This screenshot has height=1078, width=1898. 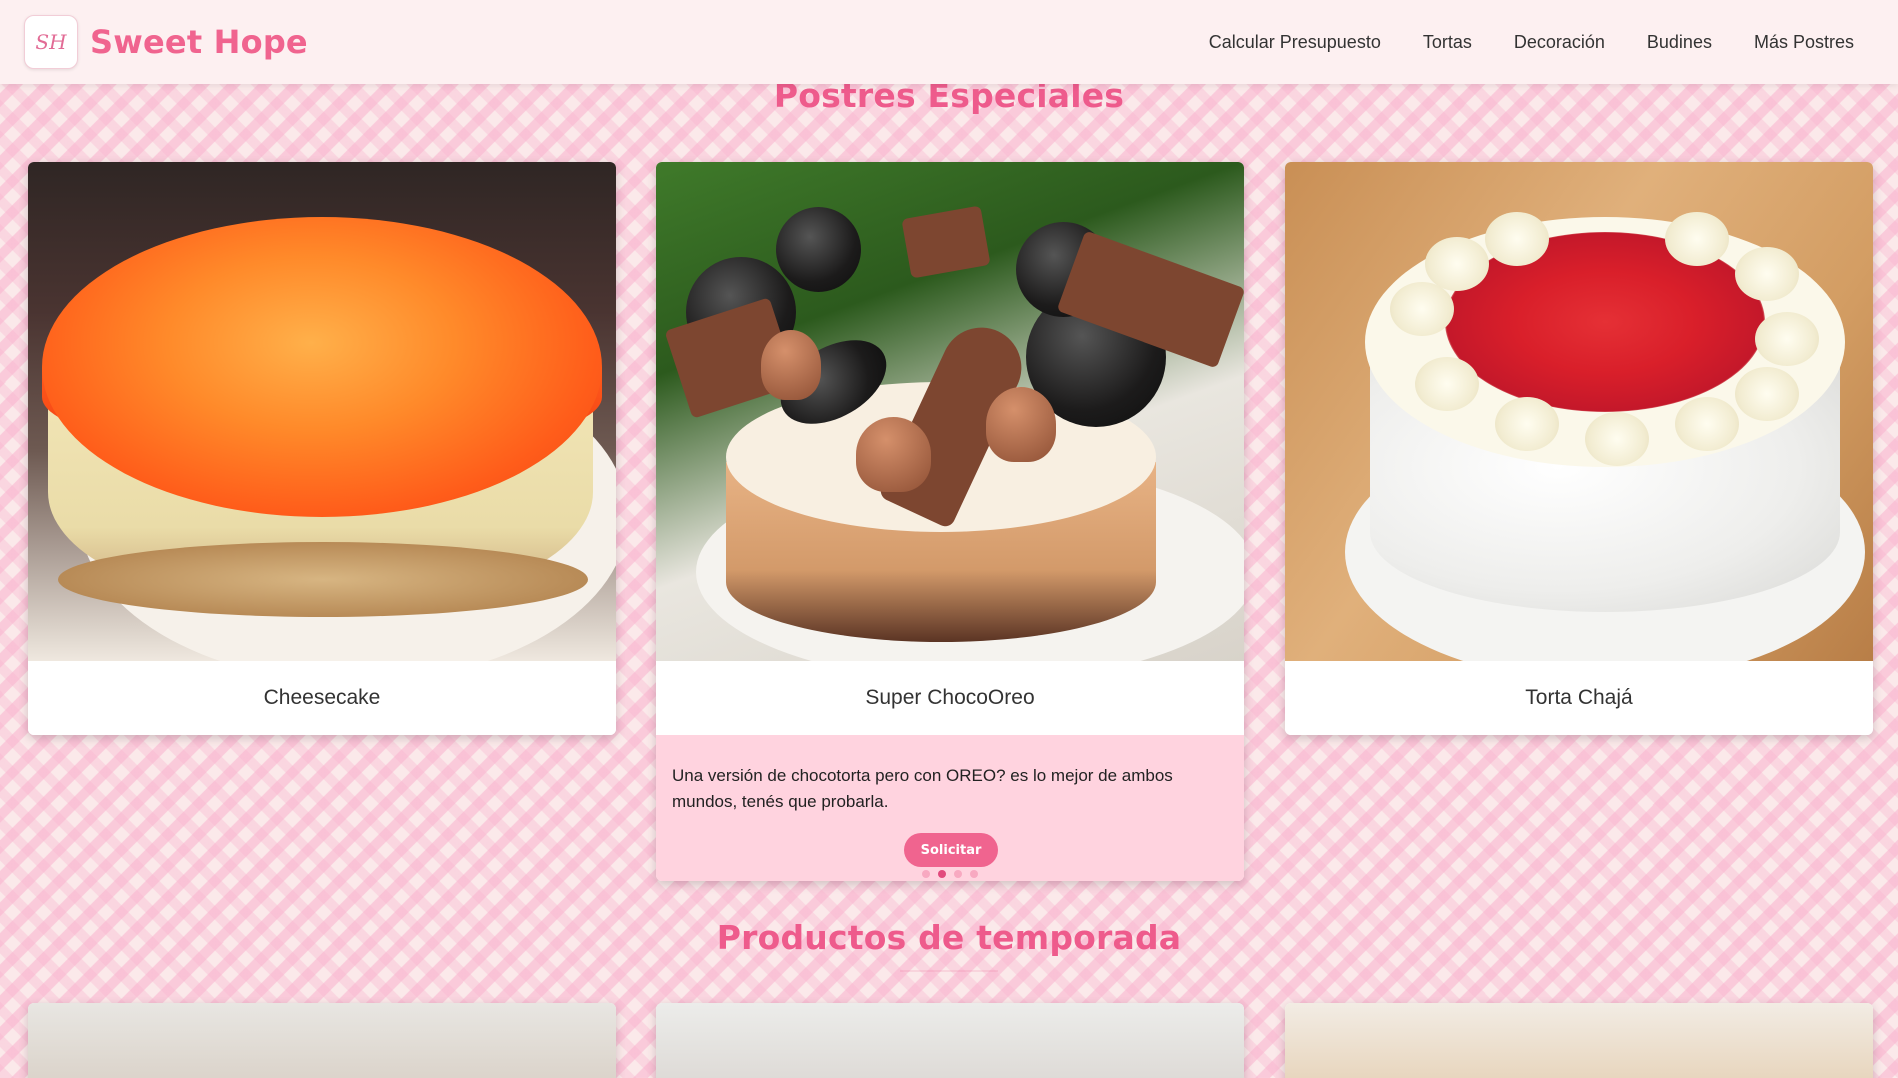 I want to click on nav-link-tortas: Tortas, so click(x=1447, y=42).